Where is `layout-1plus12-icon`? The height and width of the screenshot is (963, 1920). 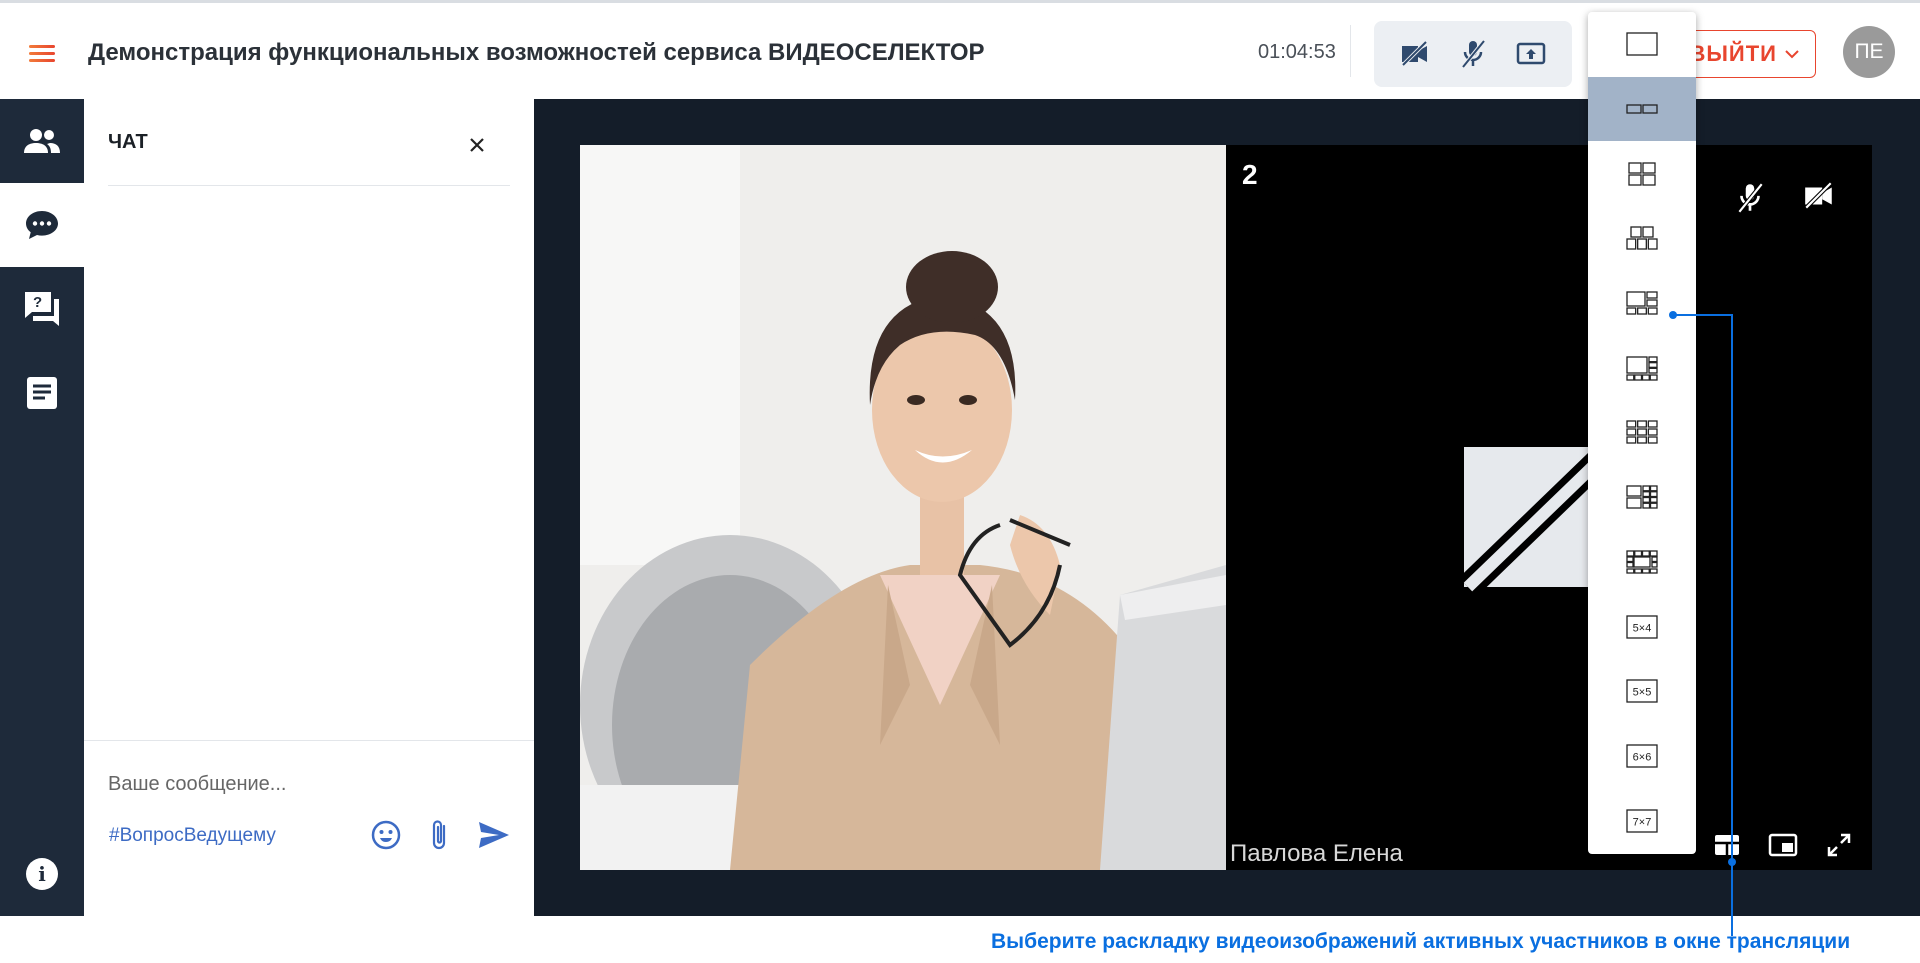 layout-1plus12-icon is located at coordinates (1642, 562).